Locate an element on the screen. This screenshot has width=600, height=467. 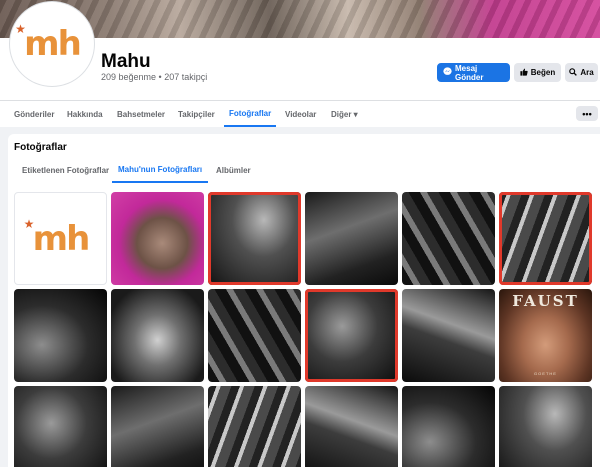
send-message-button: Mesaj Gönder is located at coordinates (473, 72).